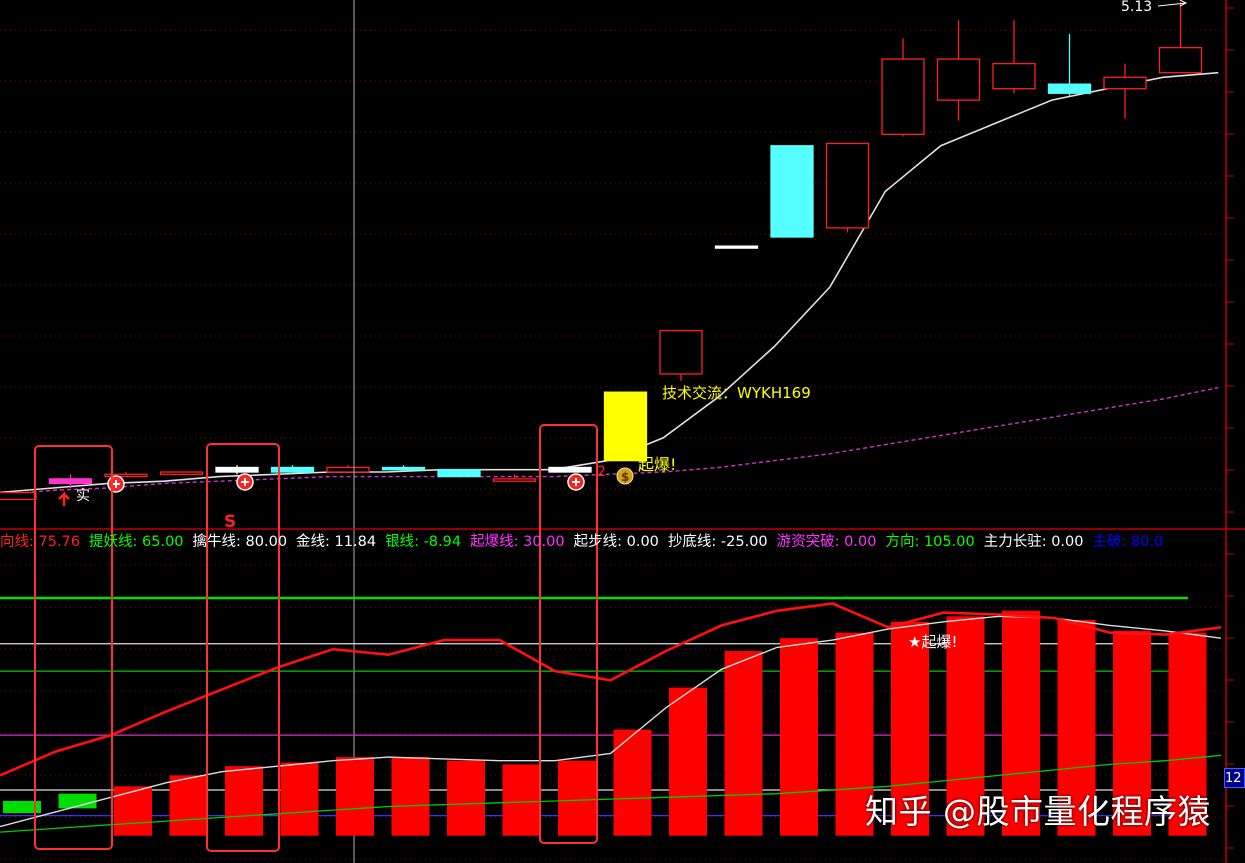 This screenshot has width=1245, height=863. I want to click on indicator-value: 30.00, so click(544, 542).